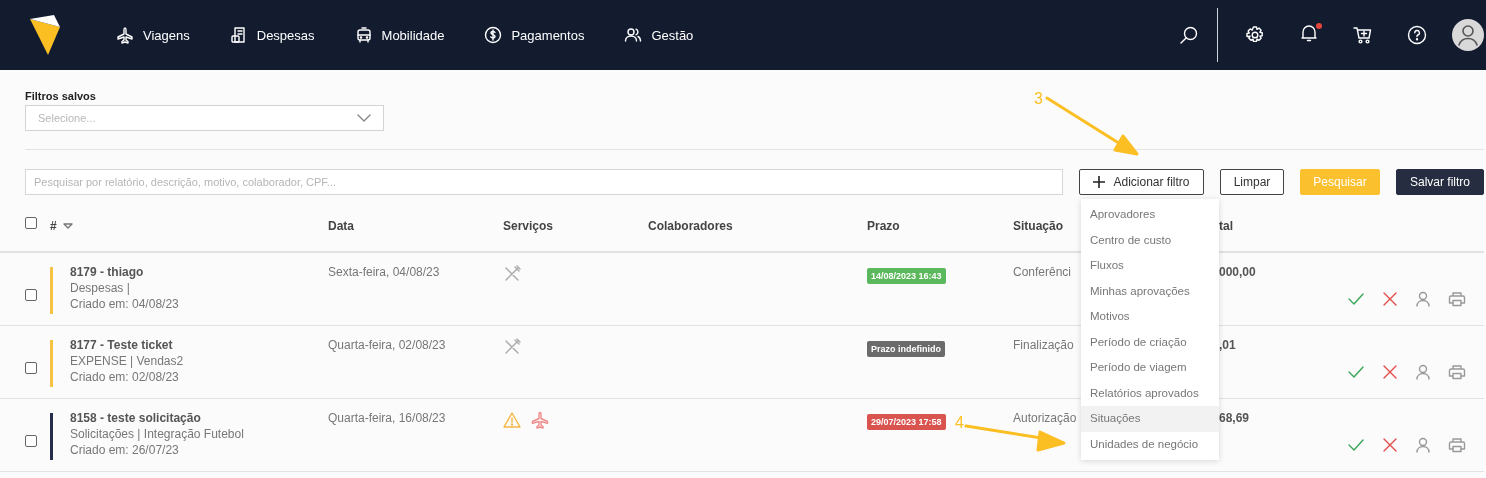 This screenshot has width=1486, height=478. I want to click on table-cell: Finalização, so click(1043, 345).